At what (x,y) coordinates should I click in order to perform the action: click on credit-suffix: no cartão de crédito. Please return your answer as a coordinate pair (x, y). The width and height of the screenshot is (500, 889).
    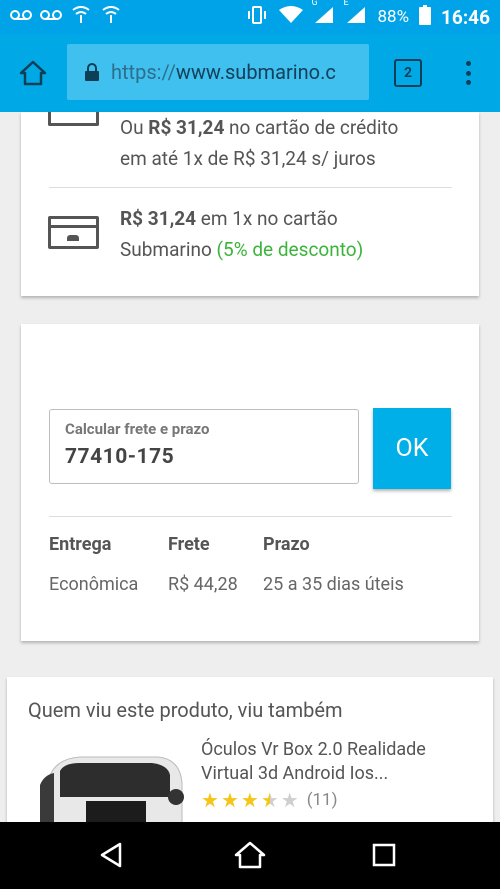
    Looking at the image, I should click on (311, 127).